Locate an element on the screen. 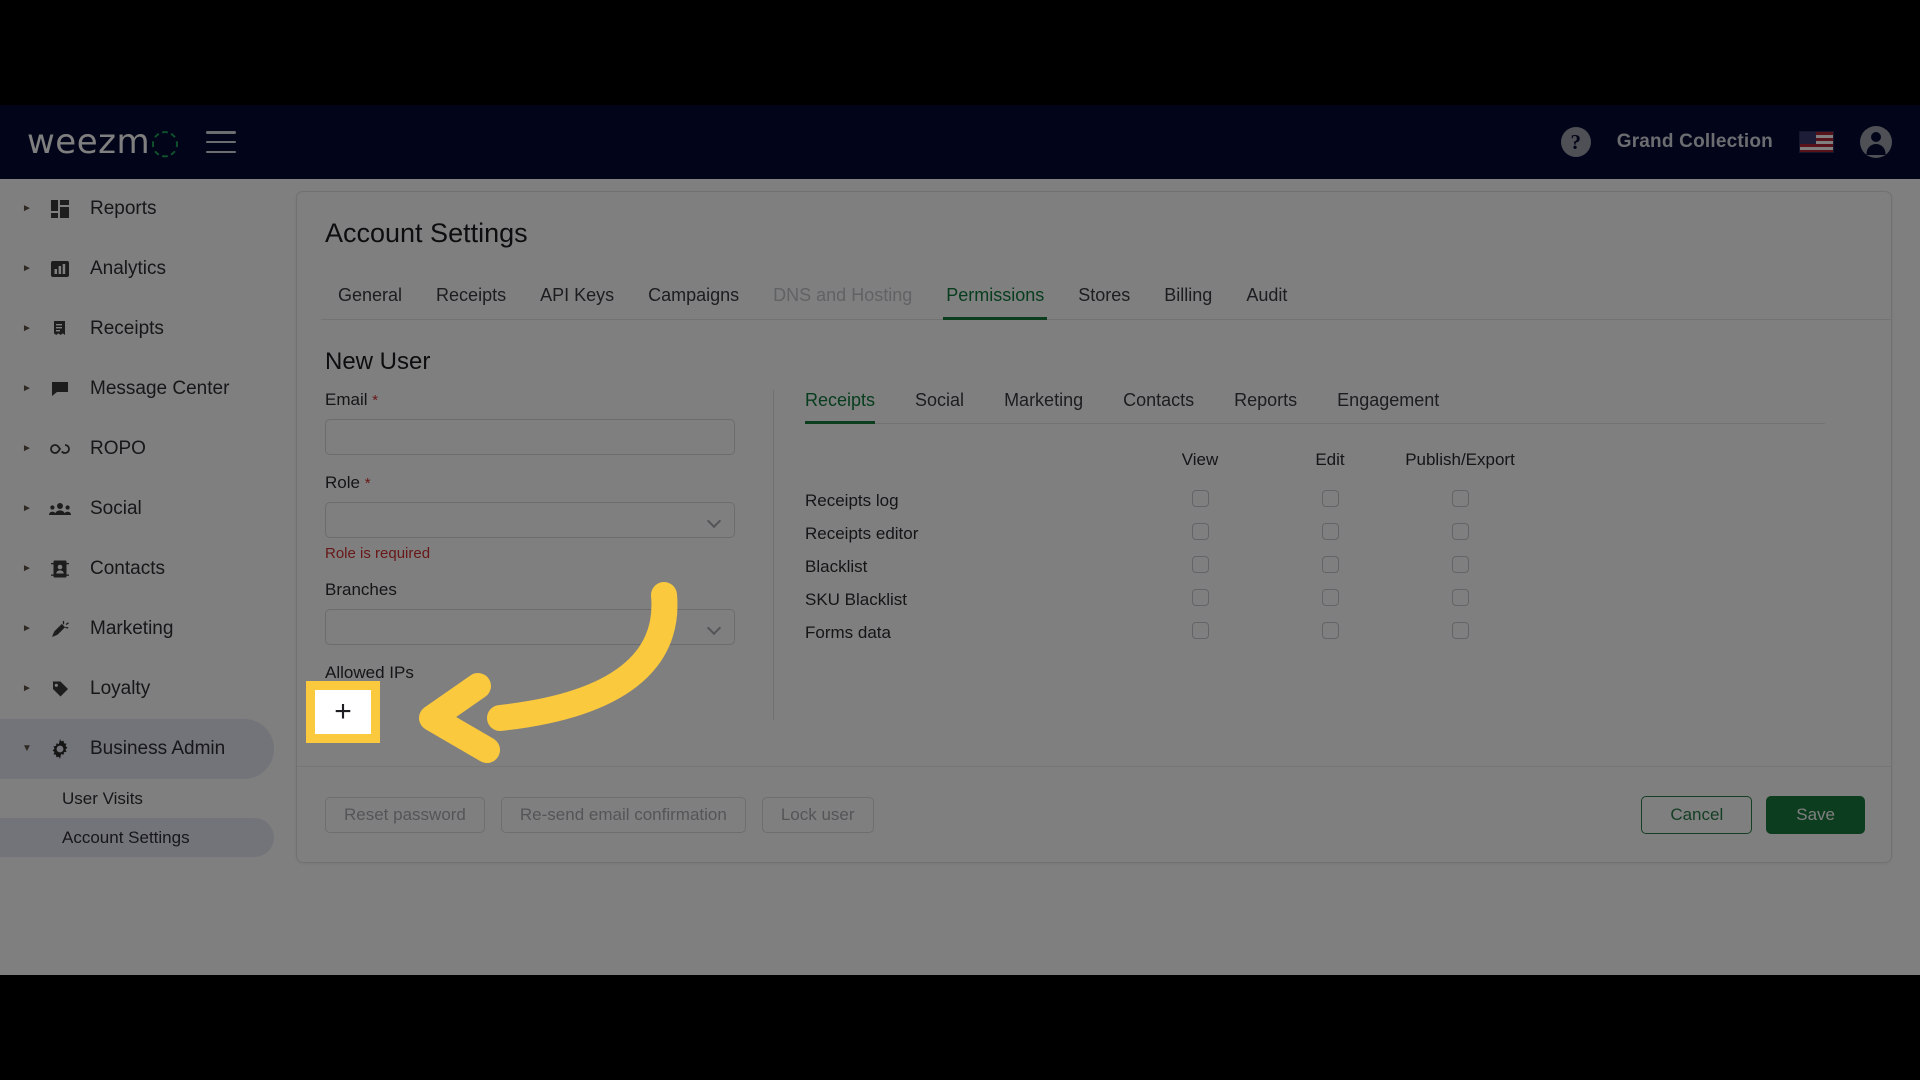  sidebar-item-ropo: ► ROPO is located at coordinates (137, 449).